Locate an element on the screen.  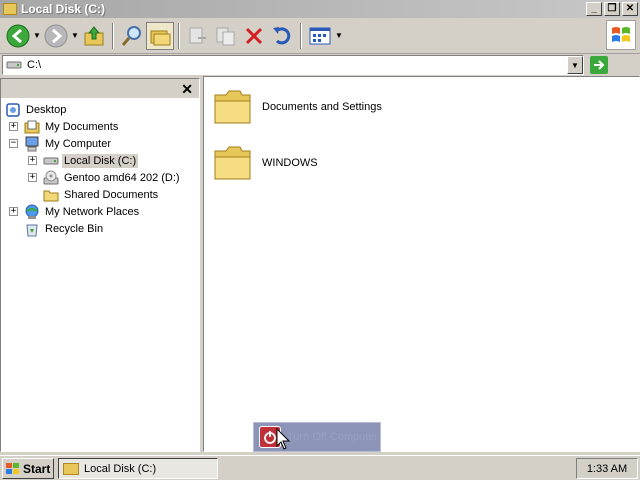
network-places-icon is located at coordinates (32, 212).